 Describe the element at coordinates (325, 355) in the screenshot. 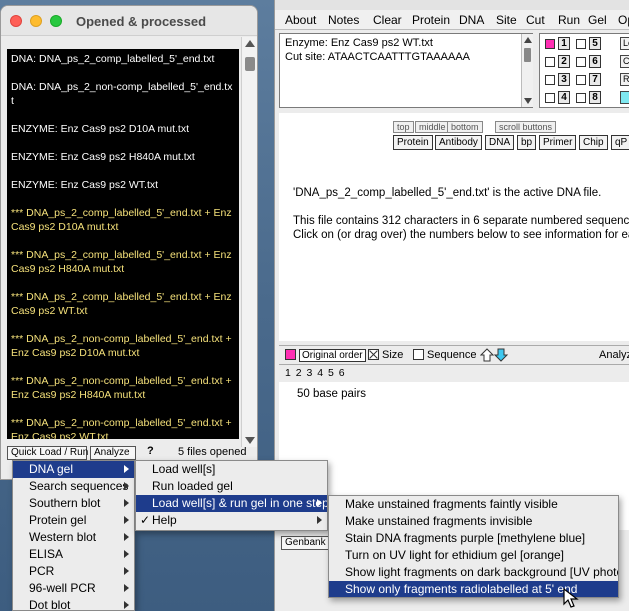

I see `original-order-toggle: Original order` at that location.